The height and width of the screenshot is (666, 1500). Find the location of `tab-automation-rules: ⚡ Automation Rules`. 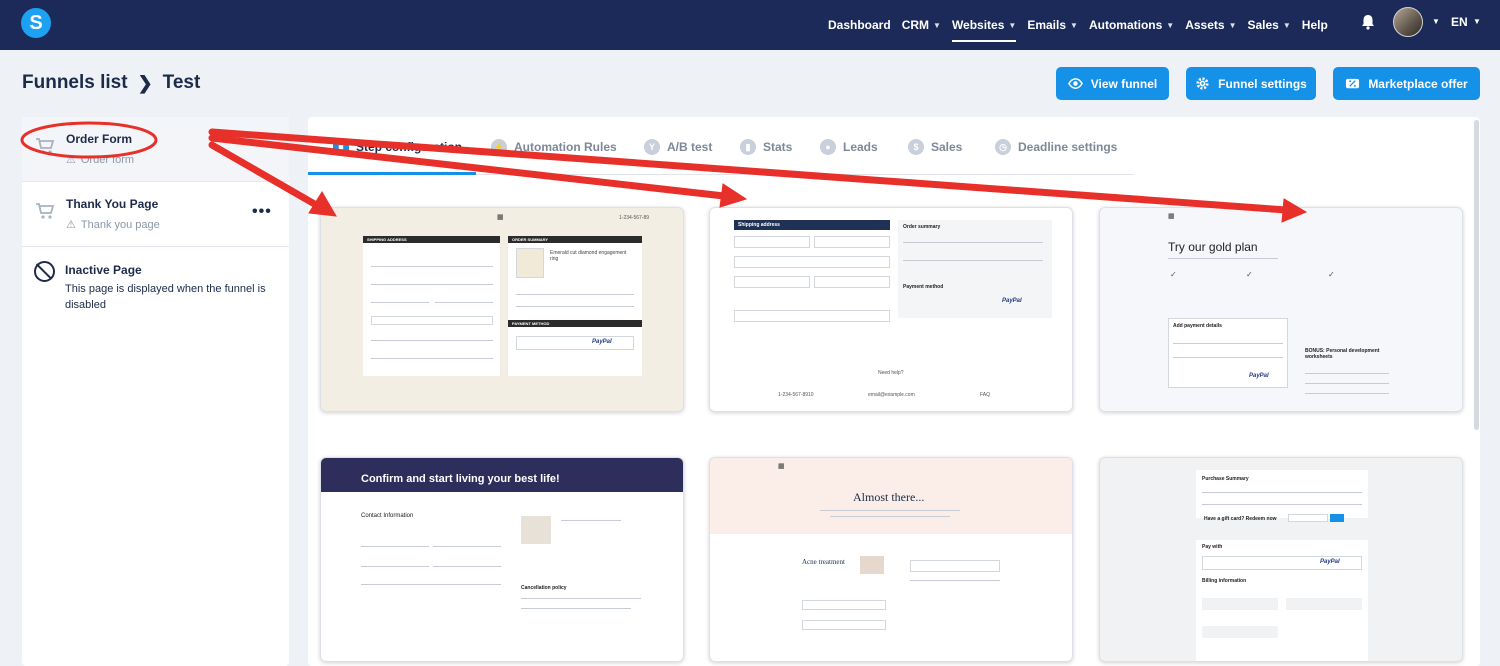

tab-automation-rules: ⚡ Automation Rules is located at coordinates (554, 147).